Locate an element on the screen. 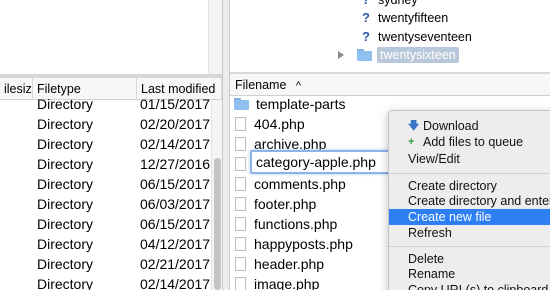  menu-item-download: 🡇 Download is located at coordinates (469, 126).